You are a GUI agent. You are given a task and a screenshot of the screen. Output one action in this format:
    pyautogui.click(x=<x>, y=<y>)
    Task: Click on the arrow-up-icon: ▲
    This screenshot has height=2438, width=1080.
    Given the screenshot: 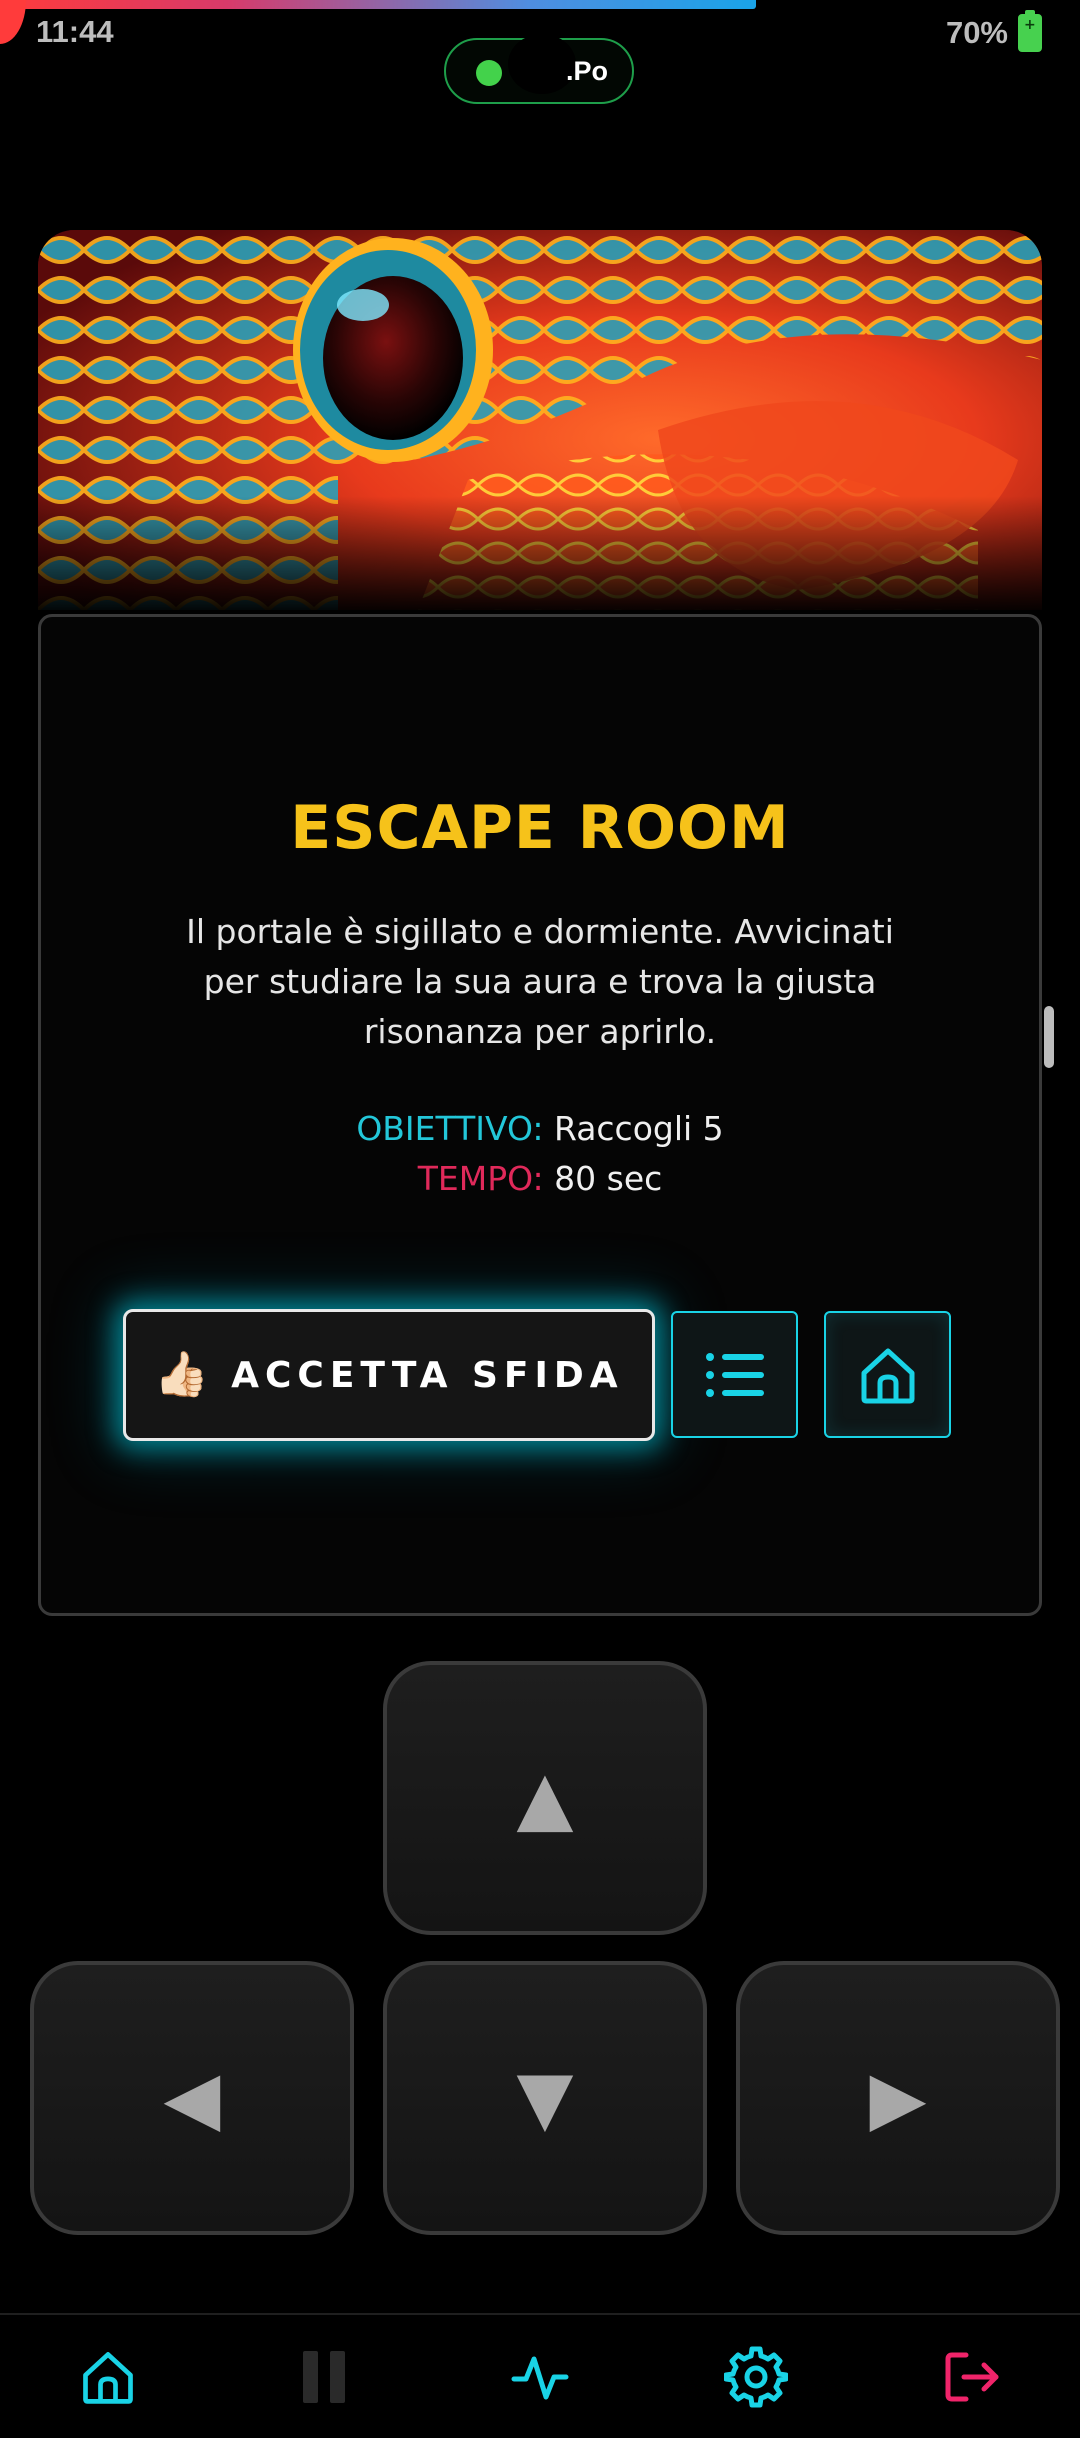 What is the action you would take?
    pyautogui.click(x=545, y=1798)
    